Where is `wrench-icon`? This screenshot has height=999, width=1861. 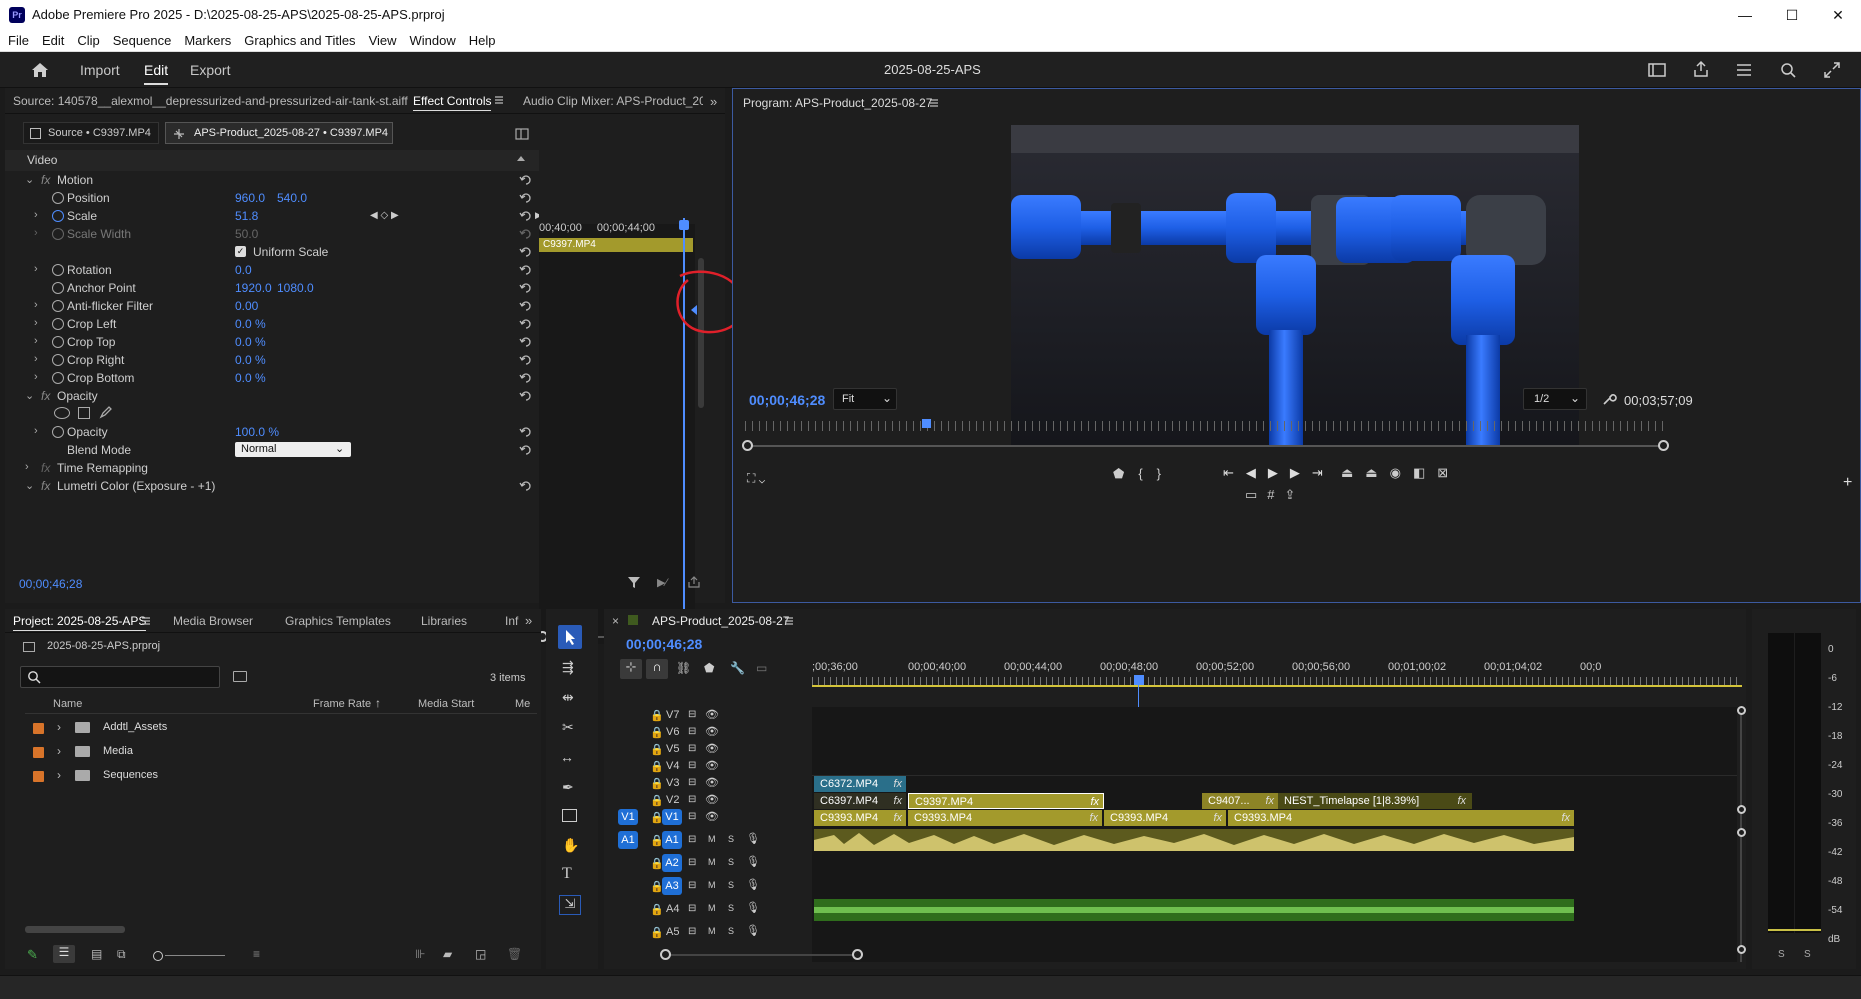
wrench-icon is located at coordinates (1609, 399).